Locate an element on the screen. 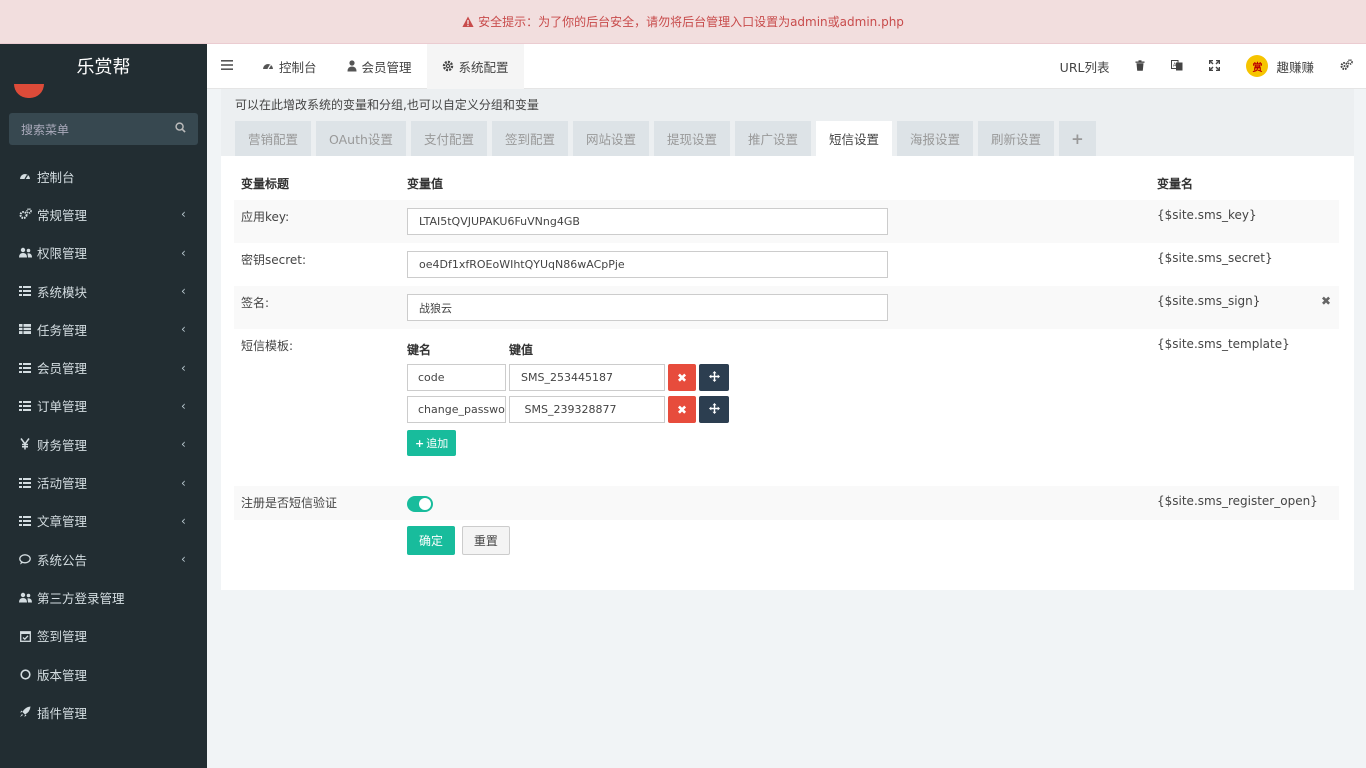 The image size is (1366, 768). header-var-value: 变量值 is located at coordinates (425, 183).